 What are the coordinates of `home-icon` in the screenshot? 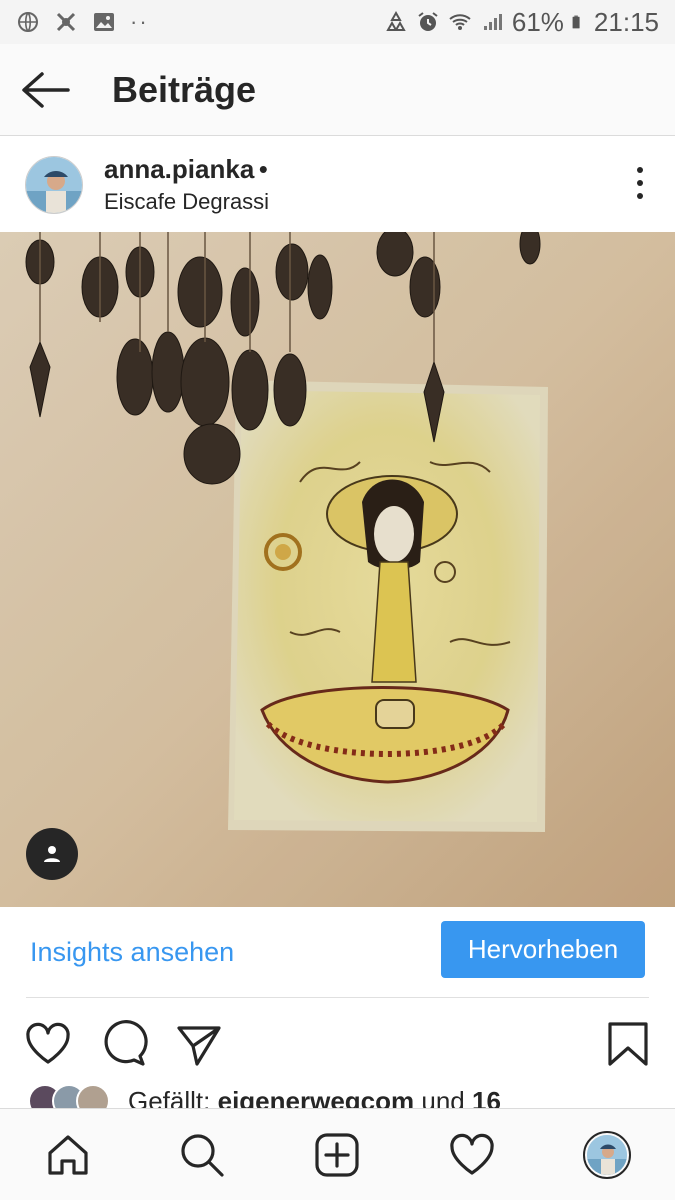 It's located at (68, 1155).